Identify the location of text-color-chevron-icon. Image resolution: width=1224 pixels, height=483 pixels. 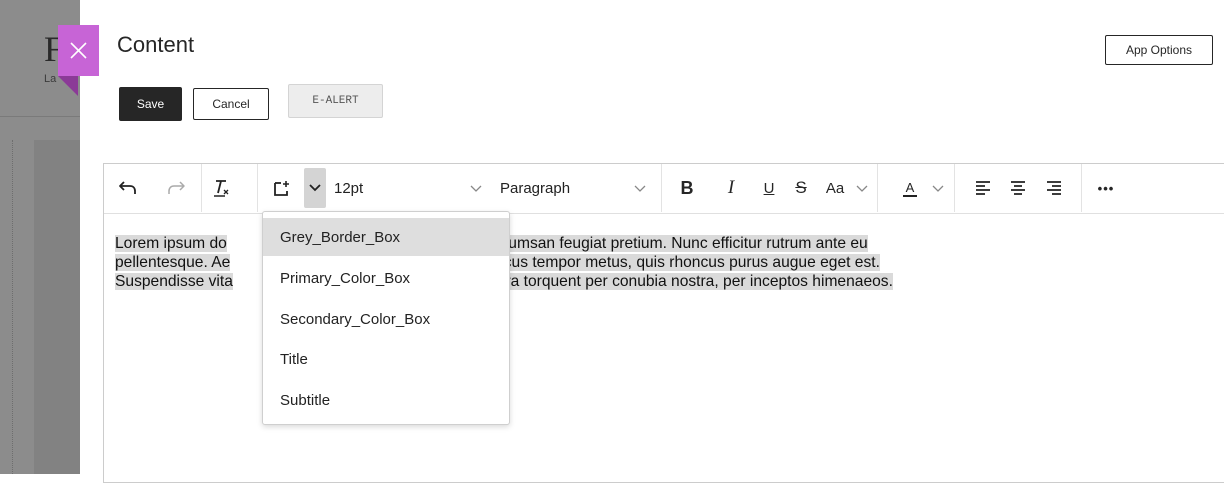
(938, 188).